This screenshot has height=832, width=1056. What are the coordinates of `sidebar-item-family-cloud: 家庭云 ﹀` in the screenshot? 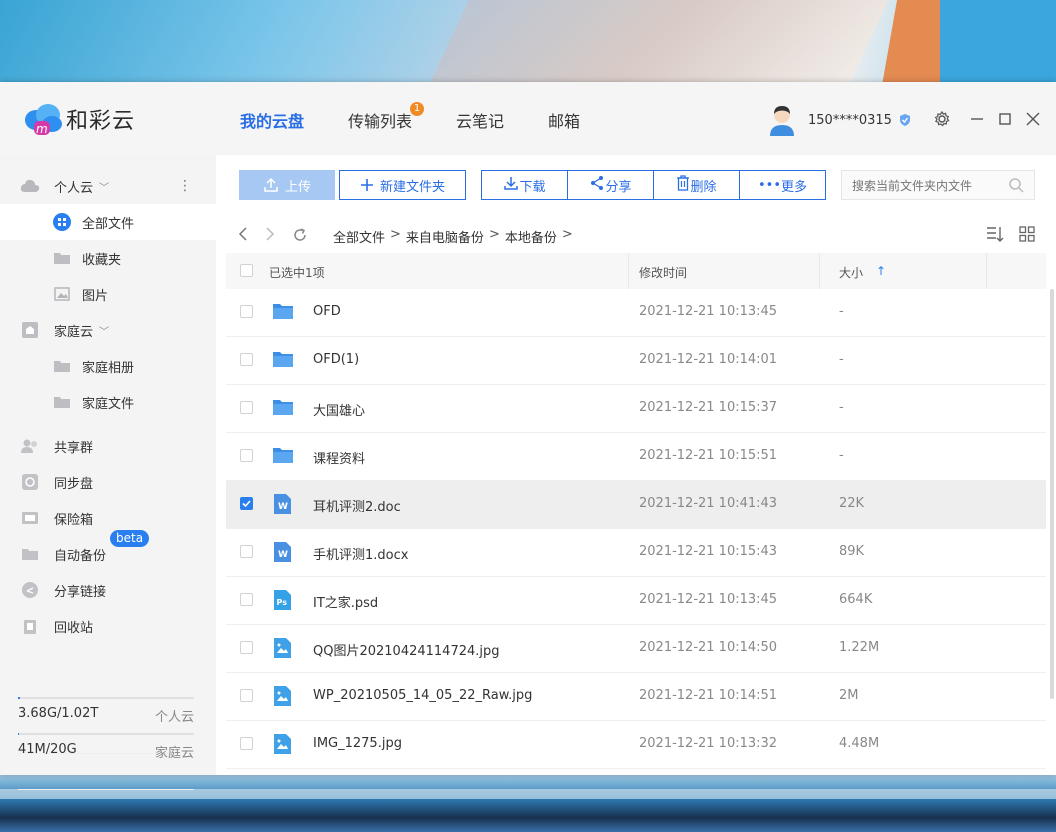 It's located at (108, 330).